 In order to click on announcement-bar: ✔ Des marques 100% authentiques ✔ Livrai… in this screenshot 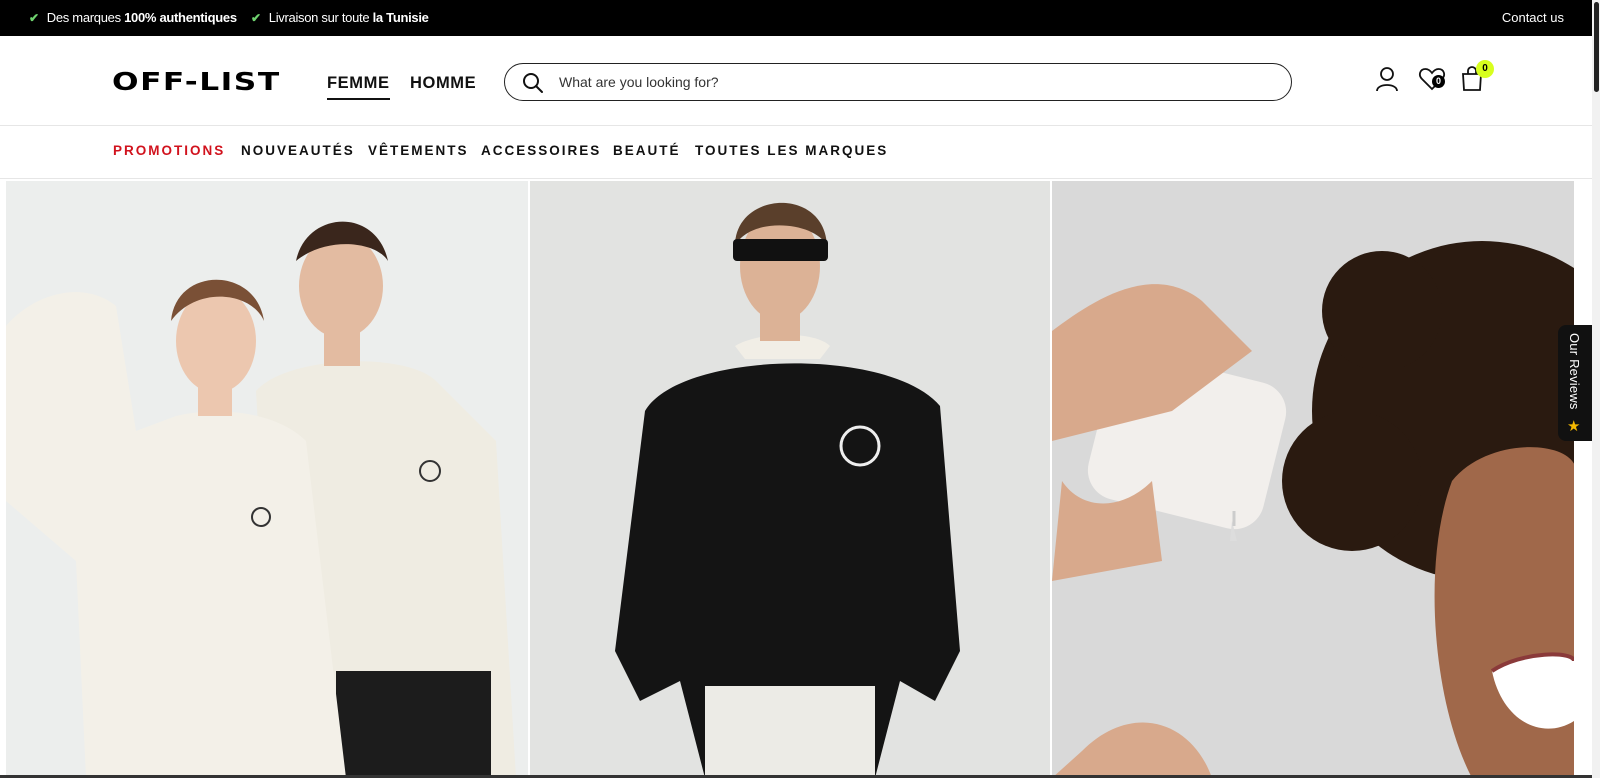, I will do `click(800, 18)`.